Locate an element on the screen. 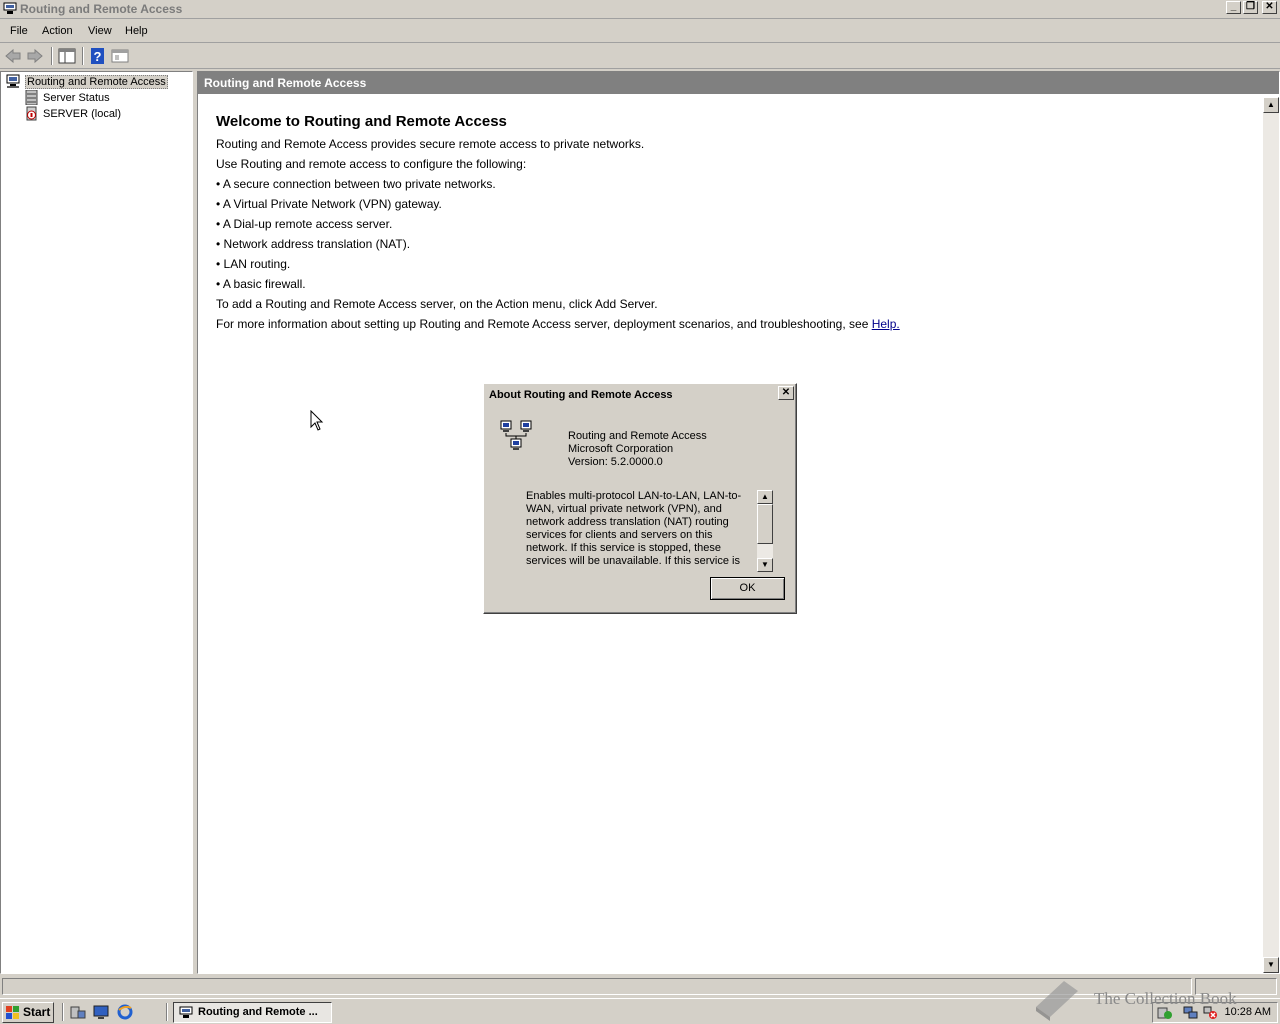 Image resolution: width=1280 pixels, height=1024 pixels. tree-root-routing: Routing and Remote Access is located at coordinates (86, 81).